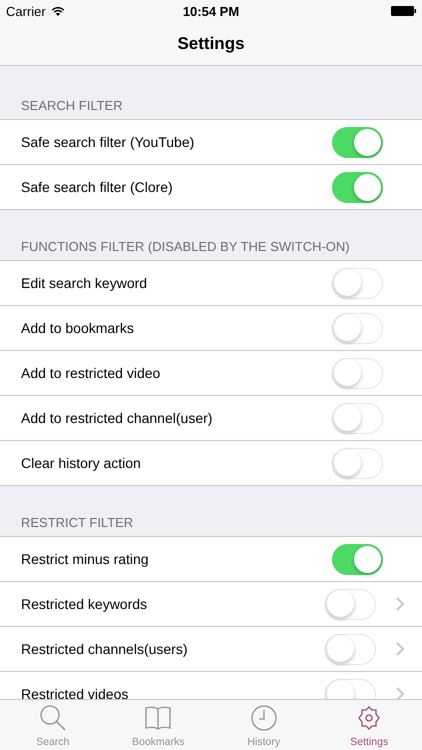 The width and height of the screenshot is (422, 750). I want to click on search-icon, so click(53, 718).